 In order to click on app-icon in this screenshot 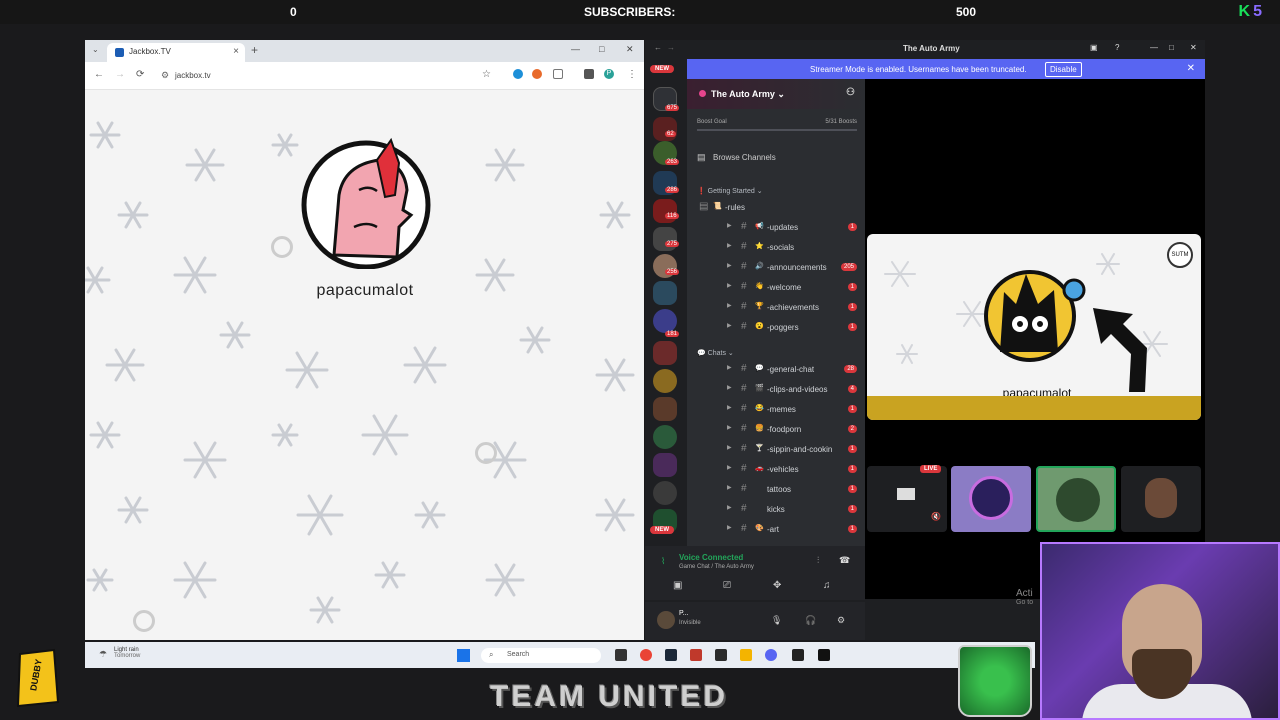, I will do `click(696, 655)`.